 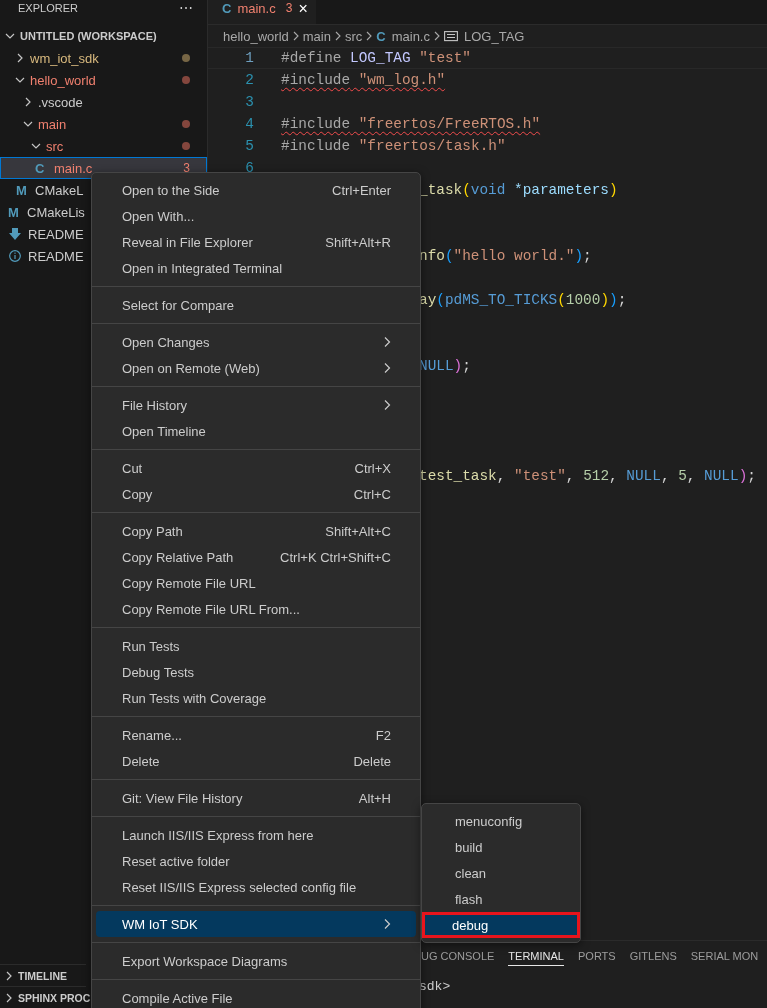 What do you see at coordinates (45, 190) in the screenshot?
I see `tree-item: M CMakeL` at bounding box center [45, 190].